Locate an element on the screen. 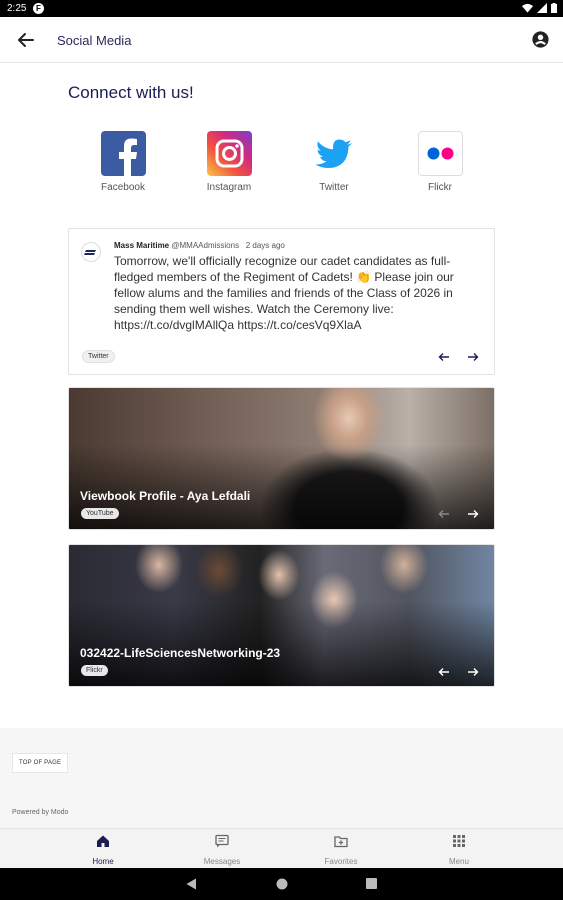 This screenshot has height=900, width=563. page-footer: TOP OF PAGE Powered by Modo is located at coordinates (281, 778).